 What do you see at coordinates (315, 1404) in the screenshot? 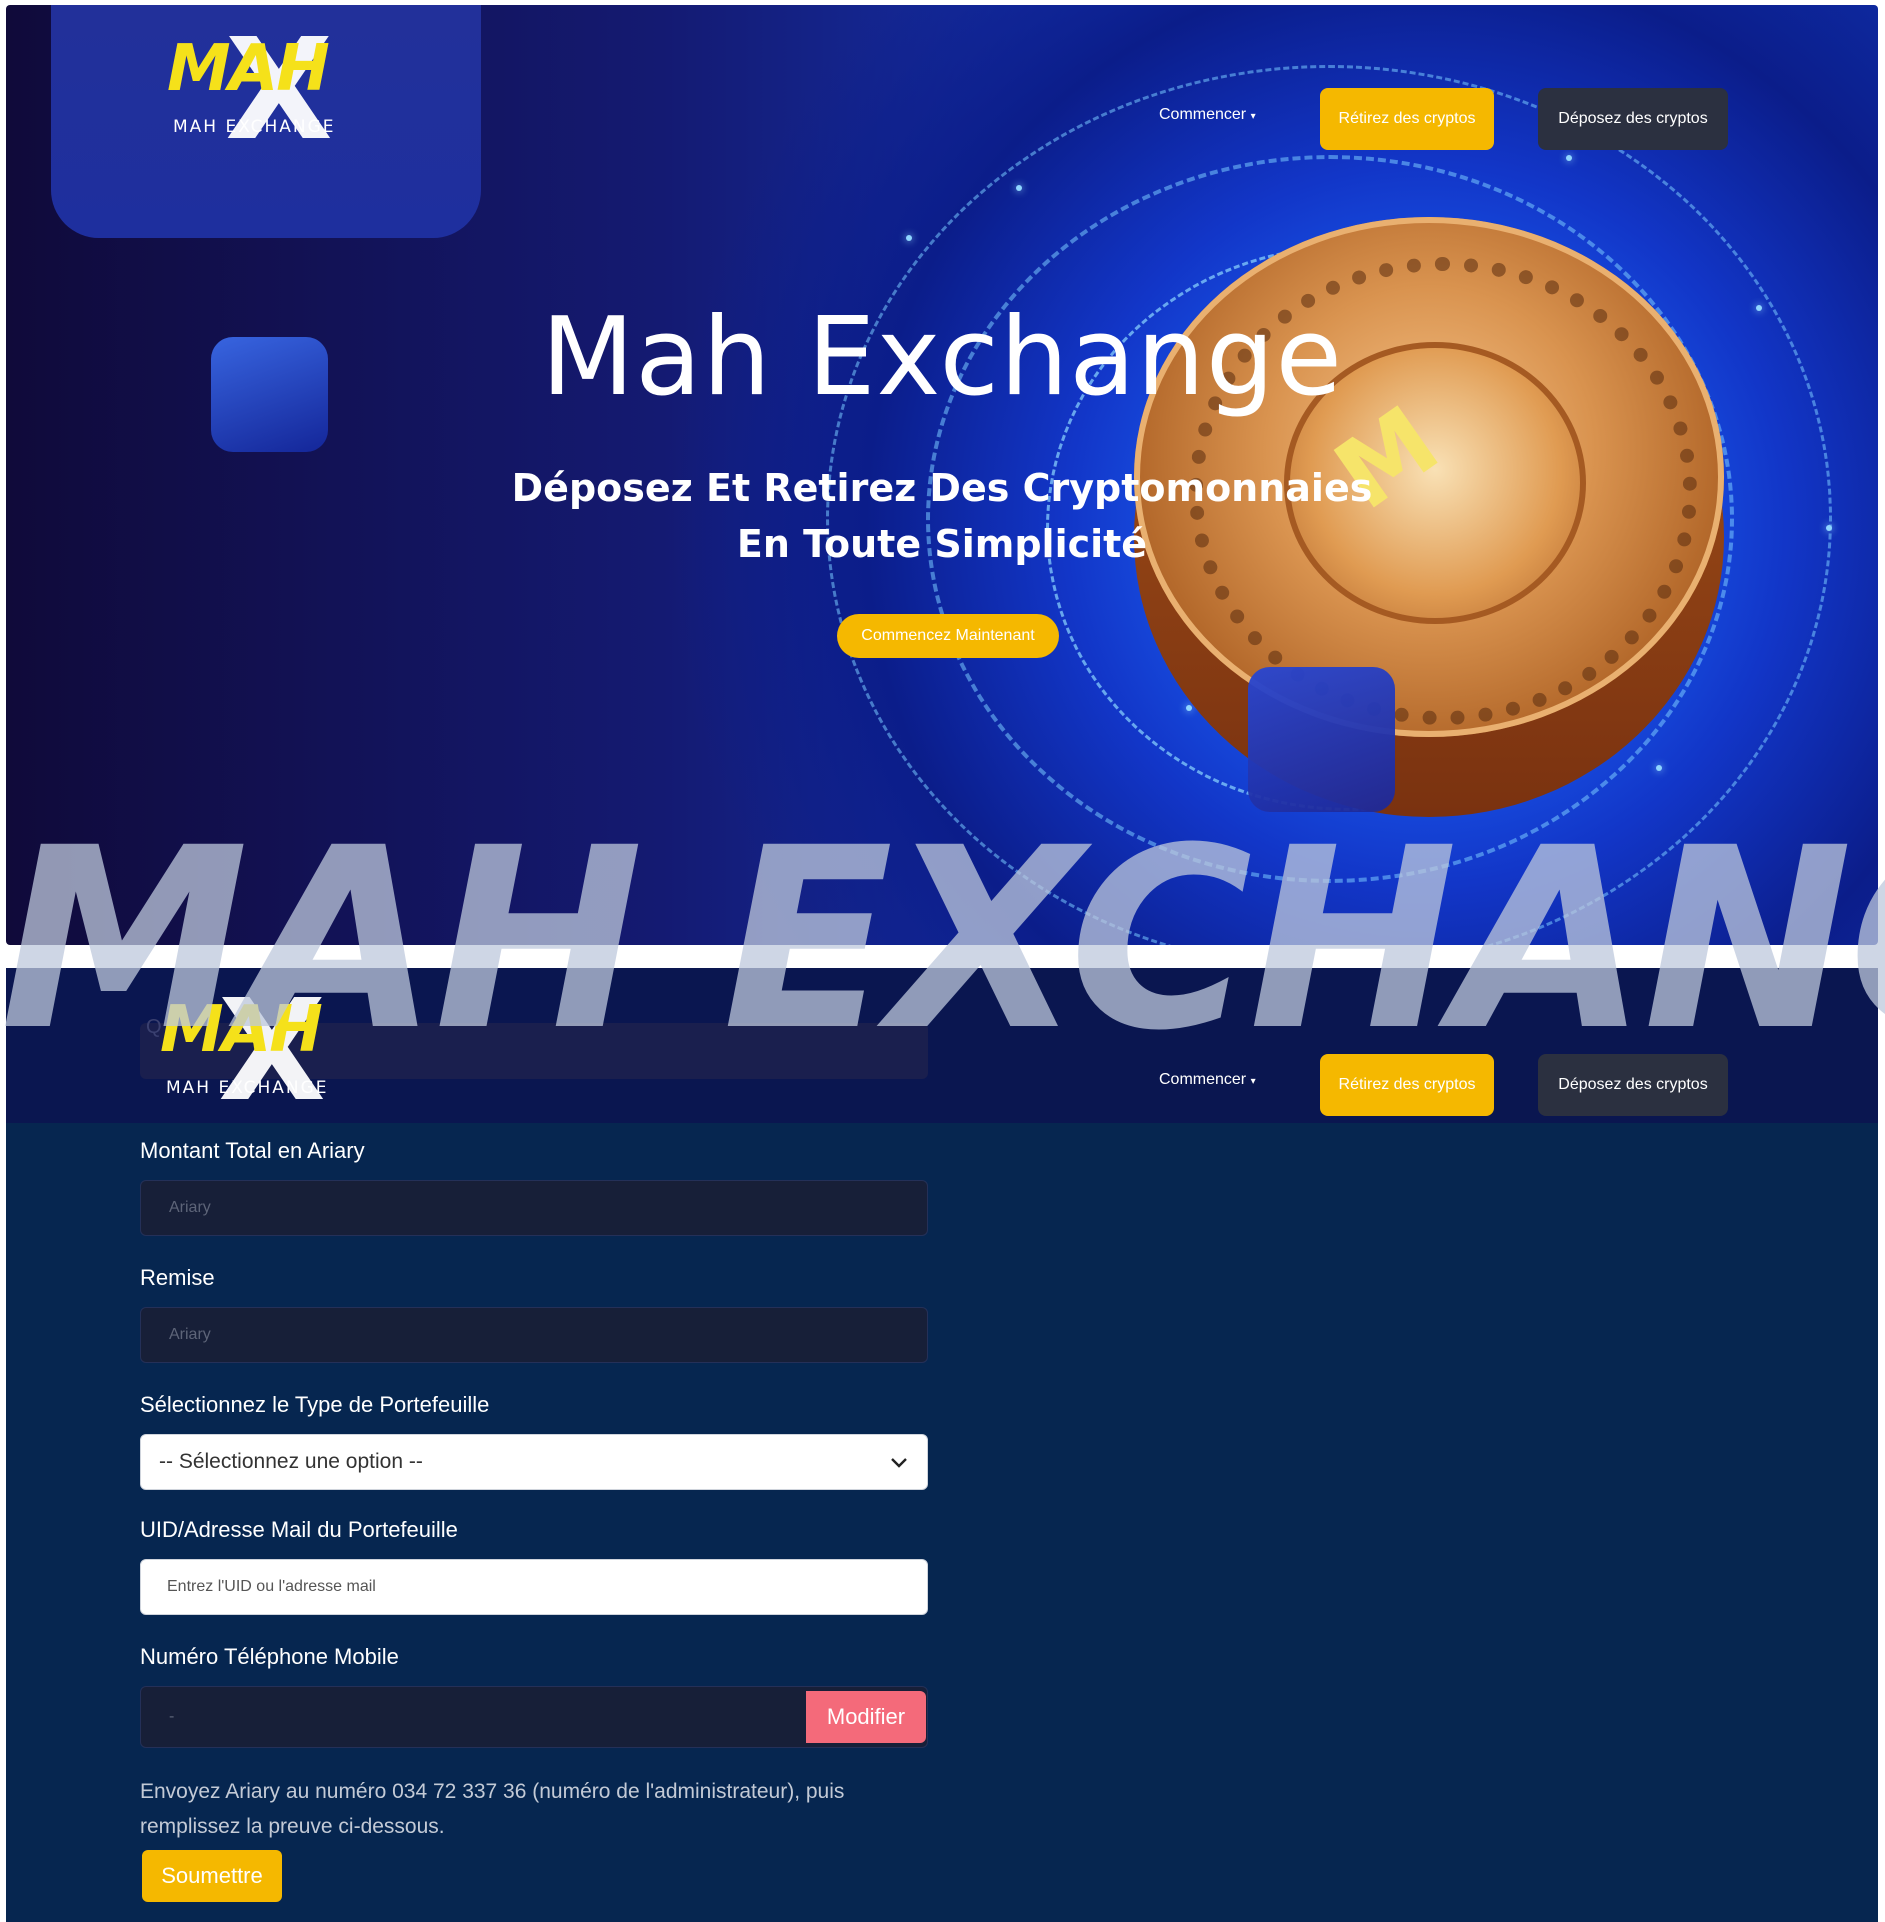
I see `wallet-type-label: Sélectionnez le Type de Portefeuille` at bounding box center [315, 1404].